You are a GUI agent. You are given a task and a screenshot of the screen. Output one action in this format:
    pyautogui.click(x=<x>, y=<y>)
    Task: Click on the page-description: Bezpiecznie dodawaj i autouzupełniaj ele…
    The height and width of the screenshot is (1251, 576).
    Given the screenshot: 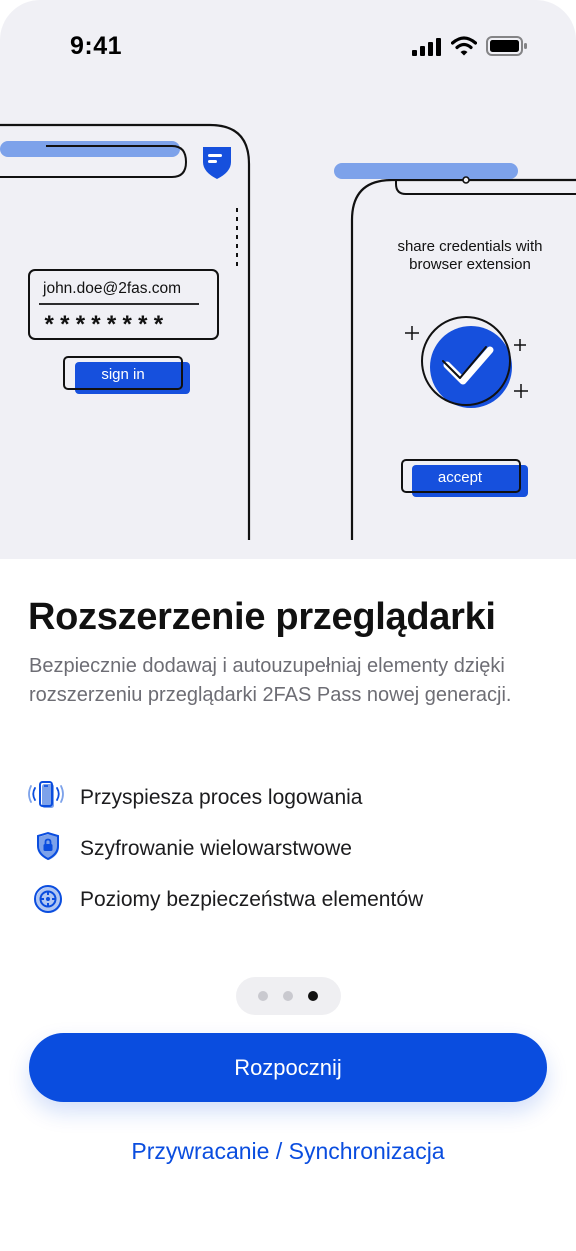 What is the action you would take?
    pyautogui.click(x=270, y=680)
    